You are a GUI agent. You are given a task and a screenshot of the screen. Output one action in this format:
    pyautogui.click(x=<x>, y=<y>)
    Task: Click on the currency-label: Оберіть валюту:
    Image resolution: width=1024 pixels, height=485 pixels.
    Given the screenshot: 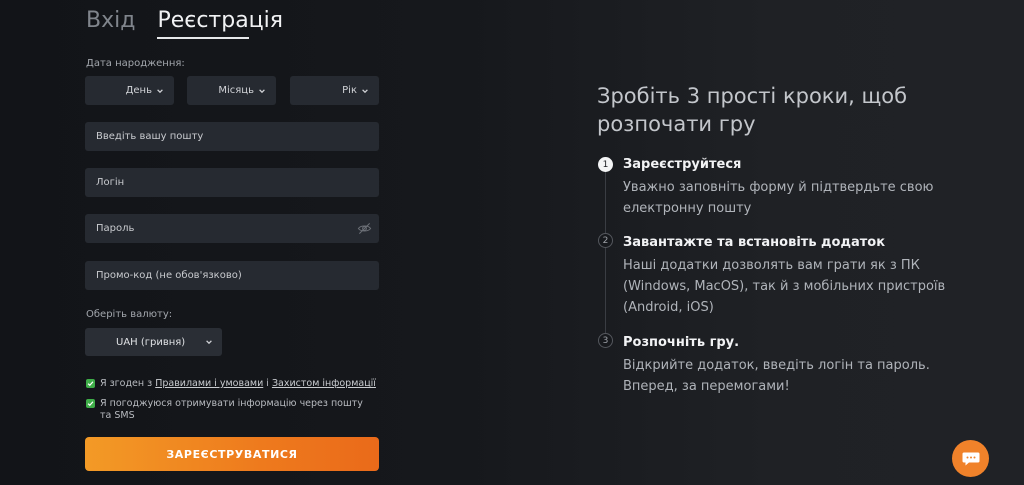 What is the action you would take?
    pyautogui.click(x=129, y=314)
    